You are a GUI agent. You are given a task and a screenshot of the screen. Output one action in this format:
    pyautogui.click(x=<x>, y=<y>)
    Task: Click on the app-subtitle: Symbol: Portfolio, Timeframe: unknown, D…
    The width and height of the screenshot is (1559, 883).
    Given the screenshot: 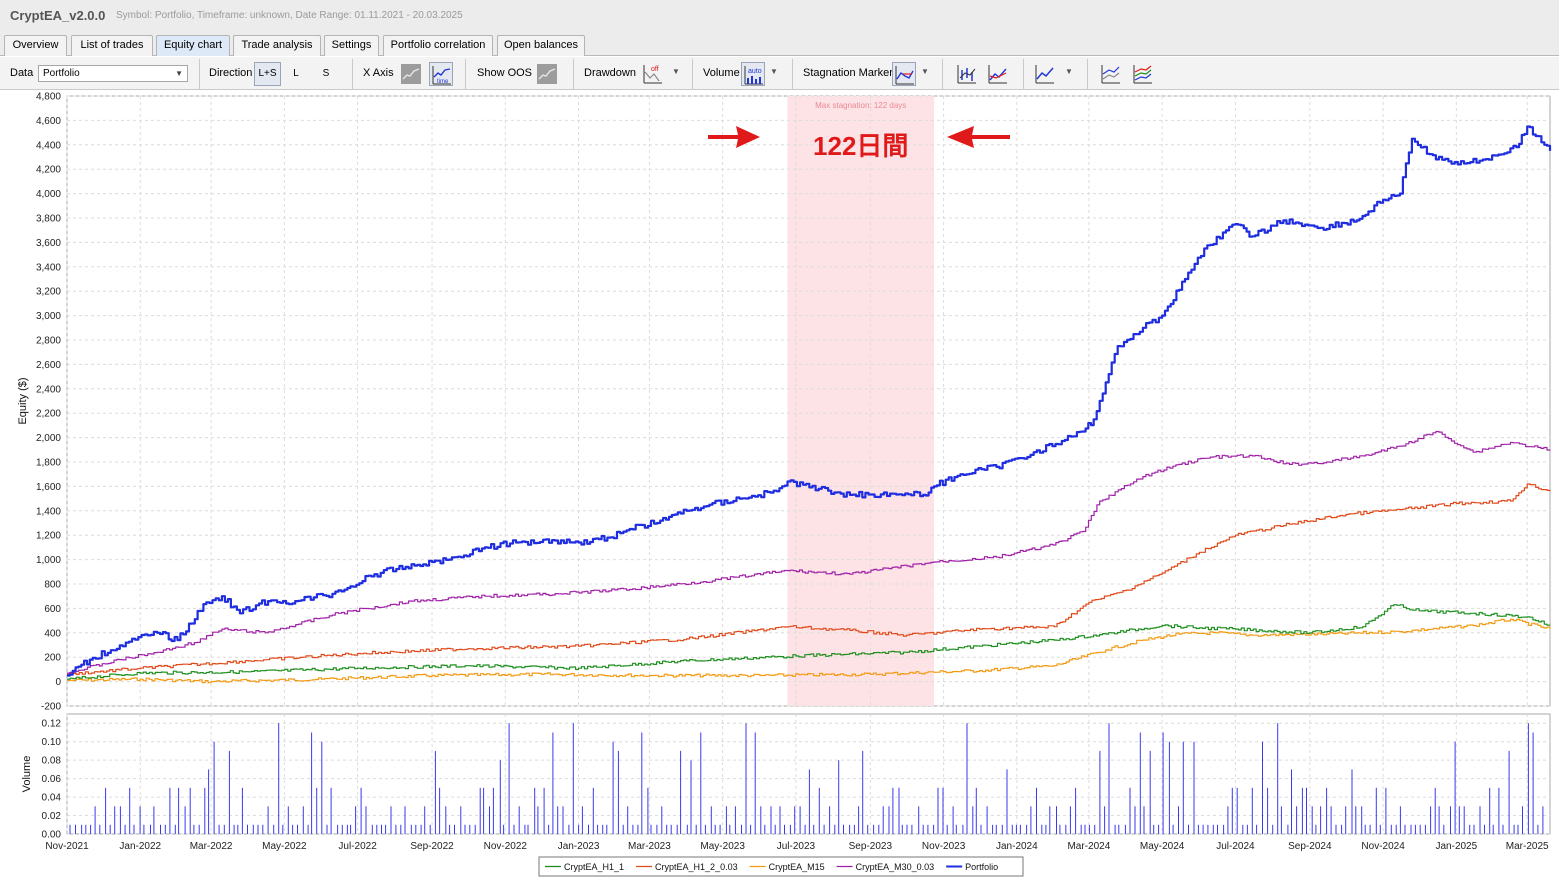 What is the action you would take?
    pyautogui.click(x=289, y=15)
    